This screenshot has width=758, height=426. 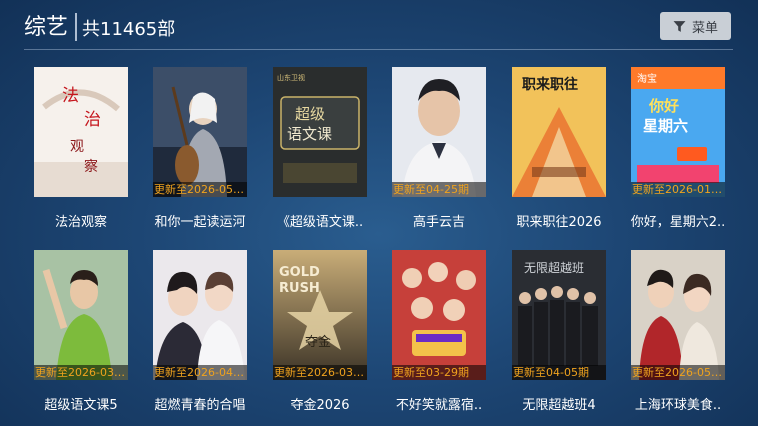 I want to click on update-badge: 更新至2026-03-2.., so click(x=81, y=372).